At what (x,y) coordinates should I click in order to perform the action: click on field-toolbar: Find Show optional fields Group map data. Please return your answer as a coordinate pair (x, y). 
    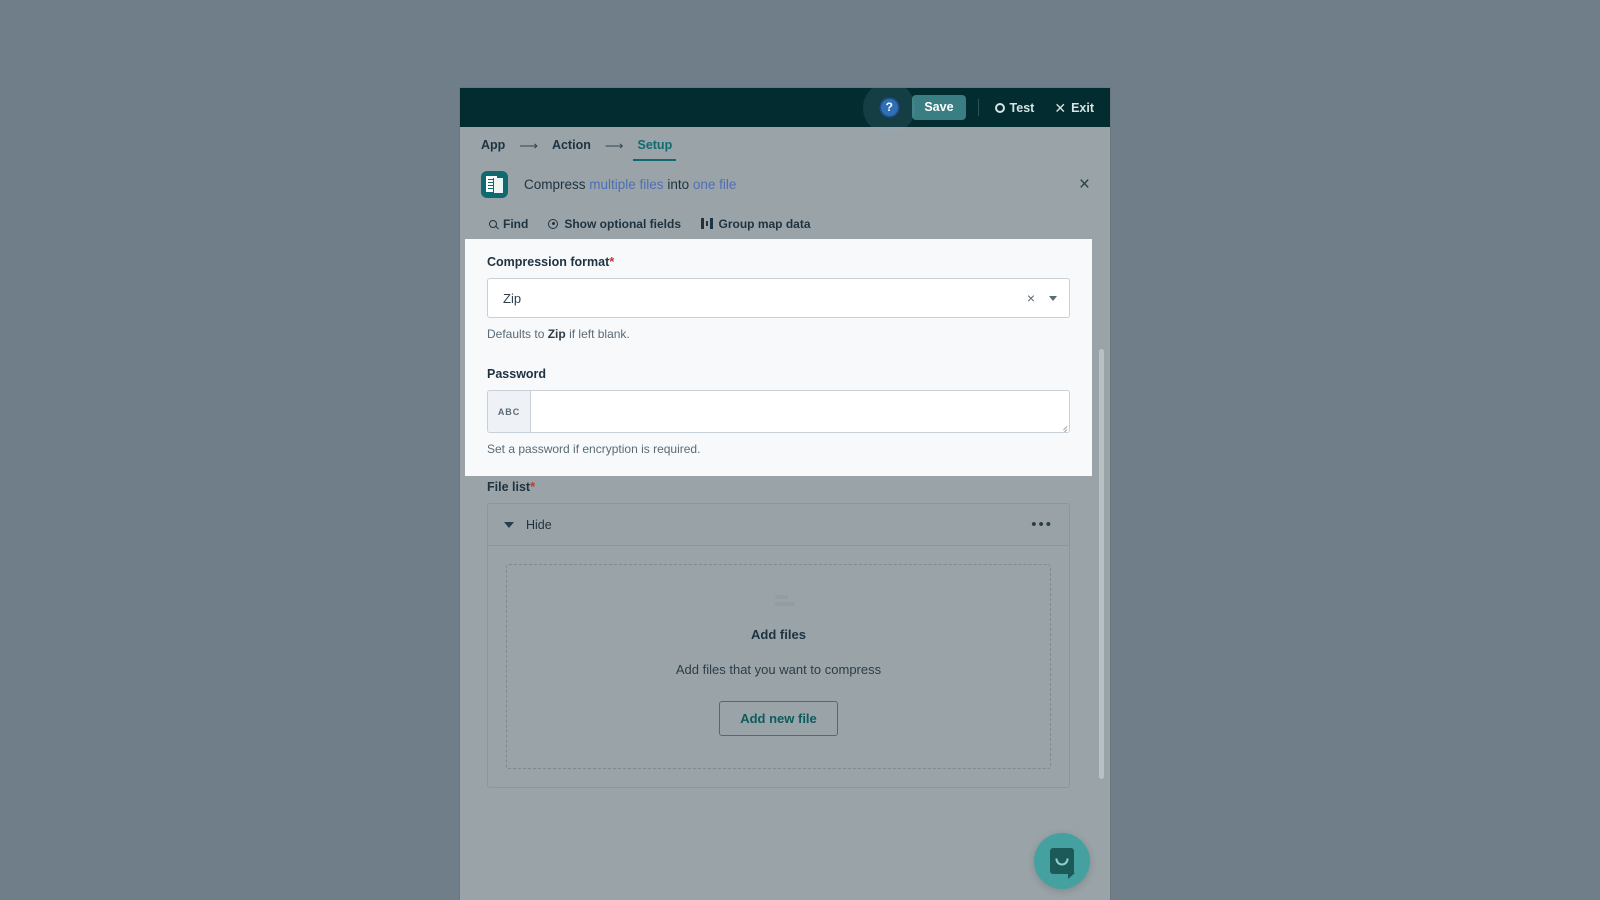
    Looking at the image, I should click on (785, 223).